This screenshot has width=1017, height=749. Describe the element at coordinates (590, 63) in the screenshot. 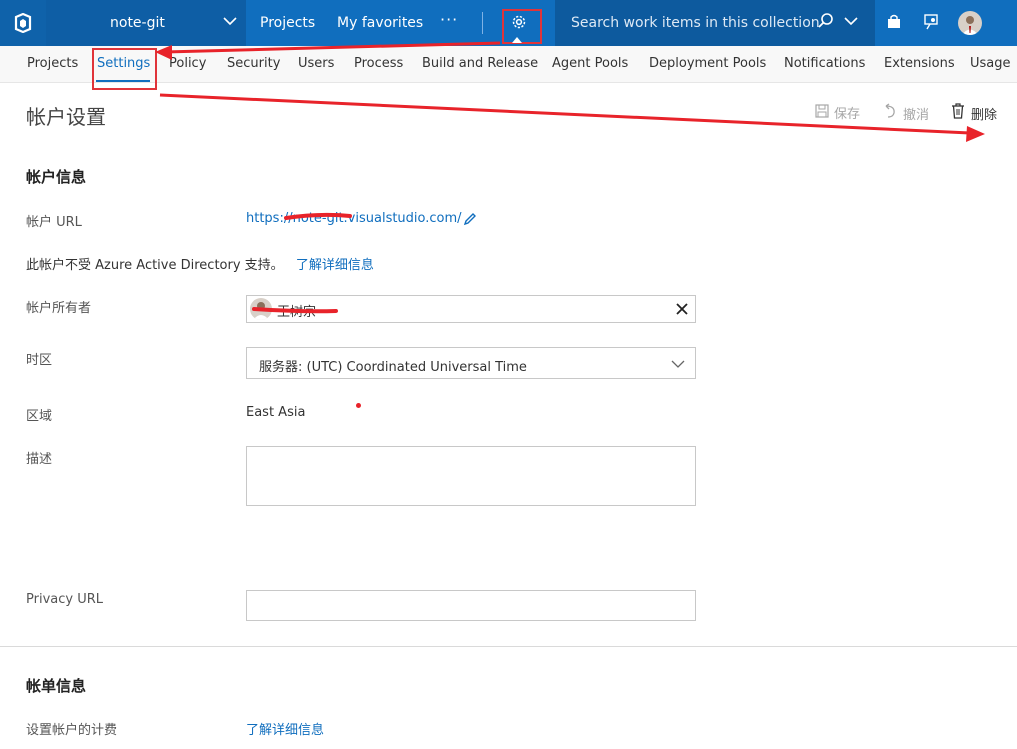

I see `tab-agent-pools: Agent Pools` at that location.